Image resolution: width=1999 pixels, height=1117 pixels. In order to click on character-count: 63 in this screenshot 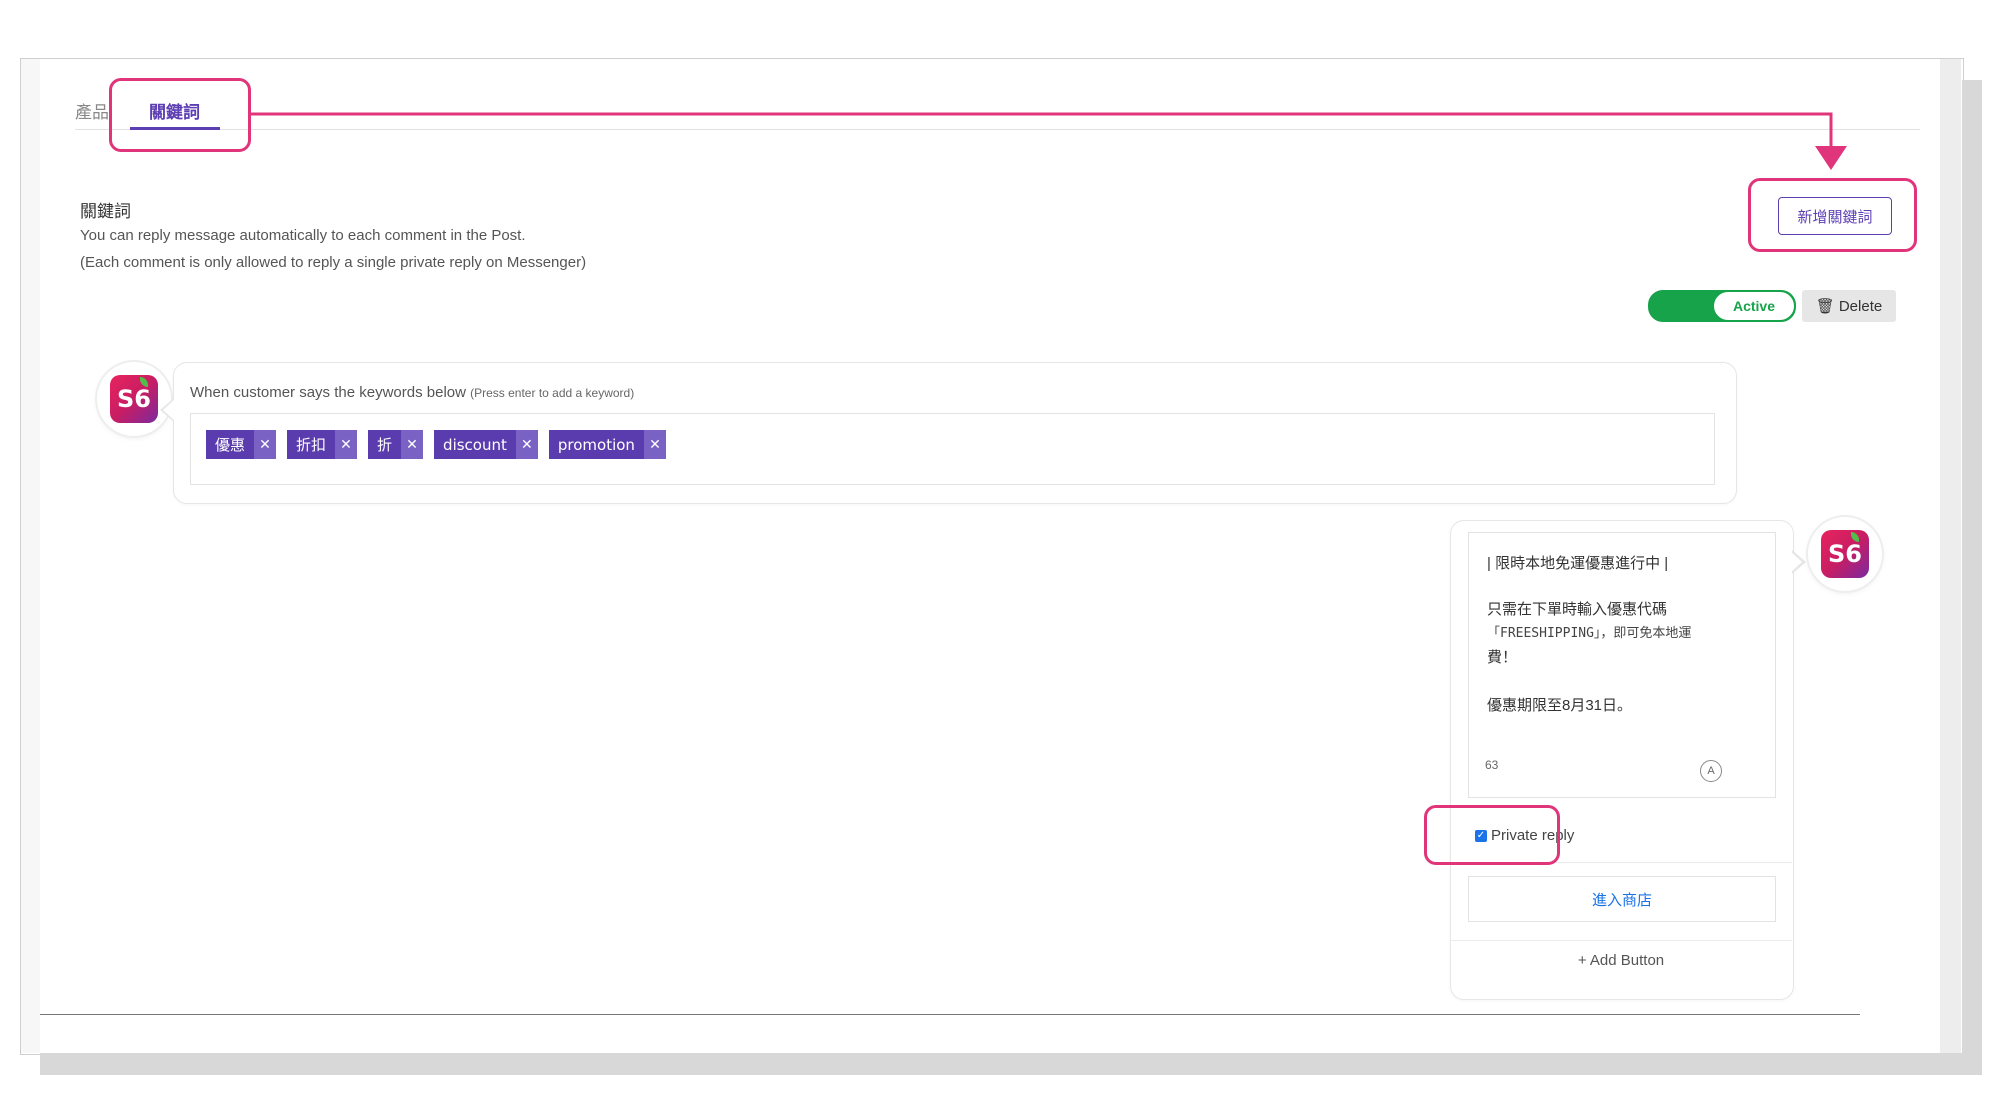, I will do `click(1492, 765)`.